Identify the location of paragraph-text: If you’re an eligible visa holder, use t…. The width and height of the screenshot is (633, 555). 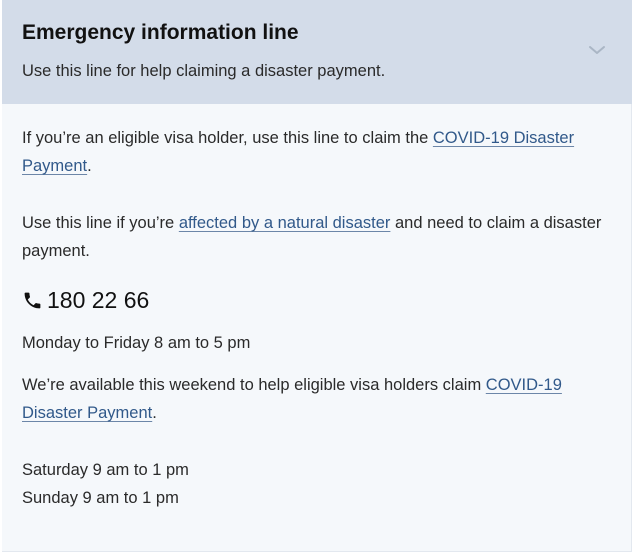
(227, 138).